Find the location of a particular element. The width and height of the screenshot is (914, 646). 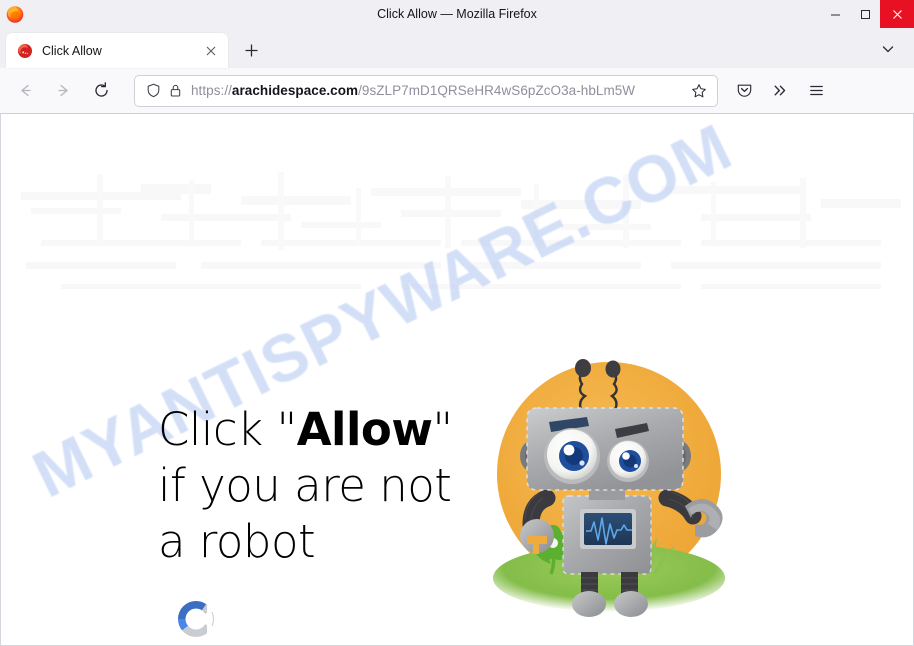

foot-right is located at coordinates (631, 604).